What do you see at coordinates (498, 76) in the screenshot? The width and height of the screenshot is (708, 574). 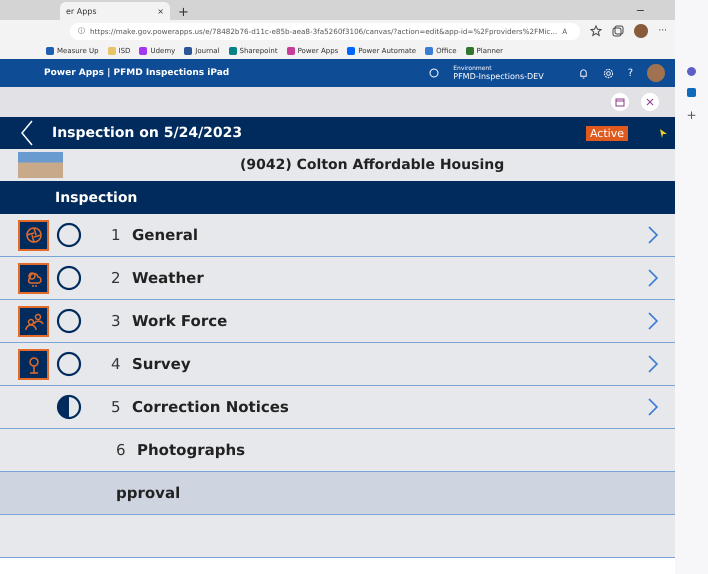 I see `environment-name: PFMD-Inspections-DEV` at bounding box center [498, 76].